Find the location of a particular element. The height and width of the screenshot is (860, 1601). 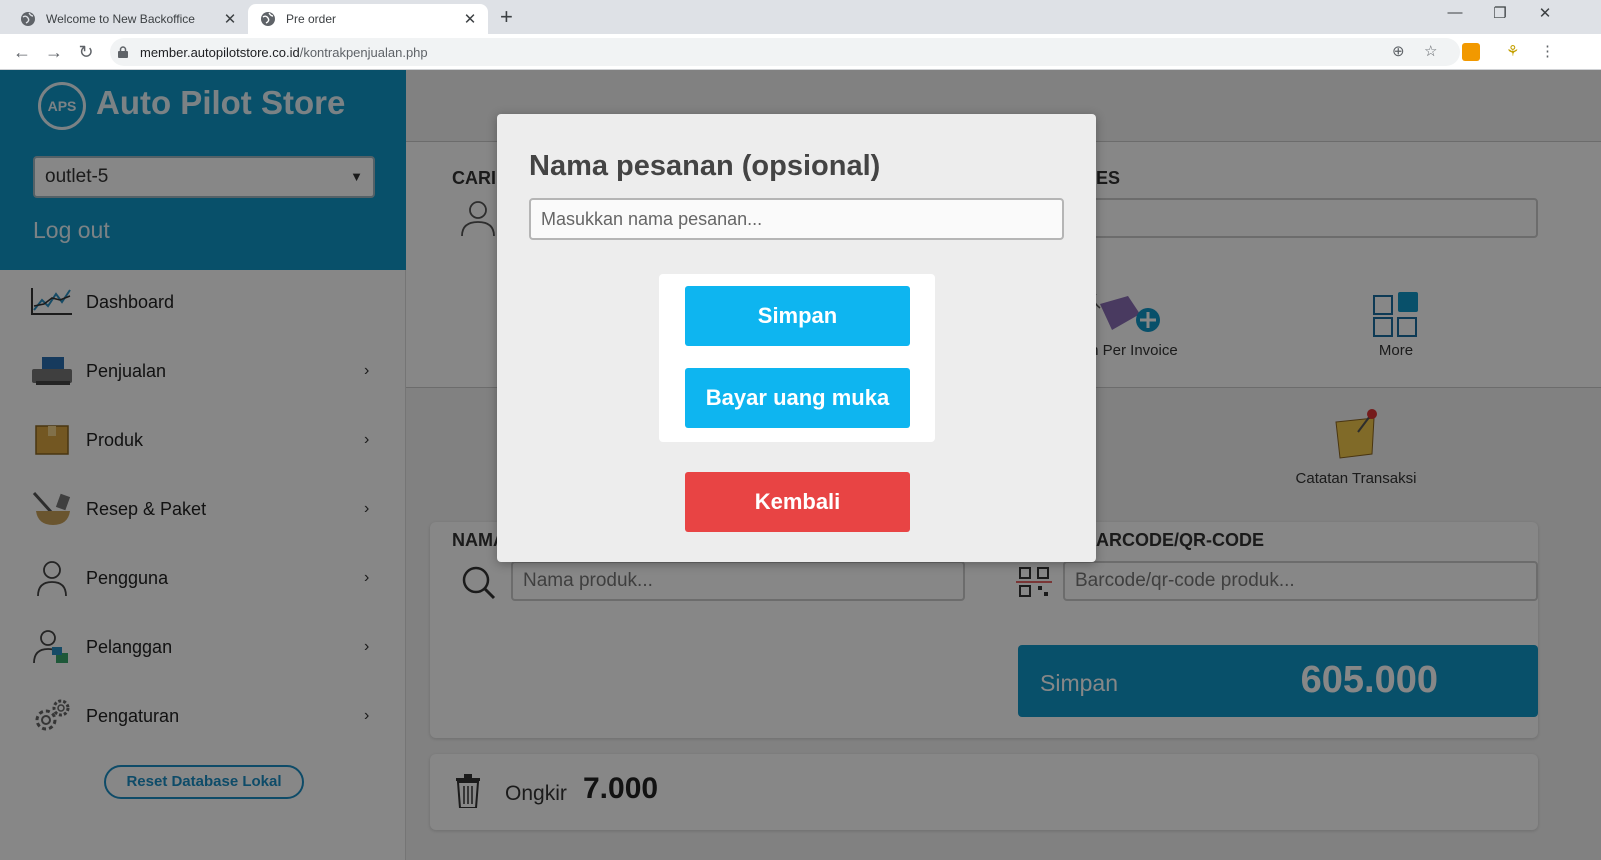

browser-tab-welcome: Welcome to New Backoffice ✕ is located at coordinates (128, 19).